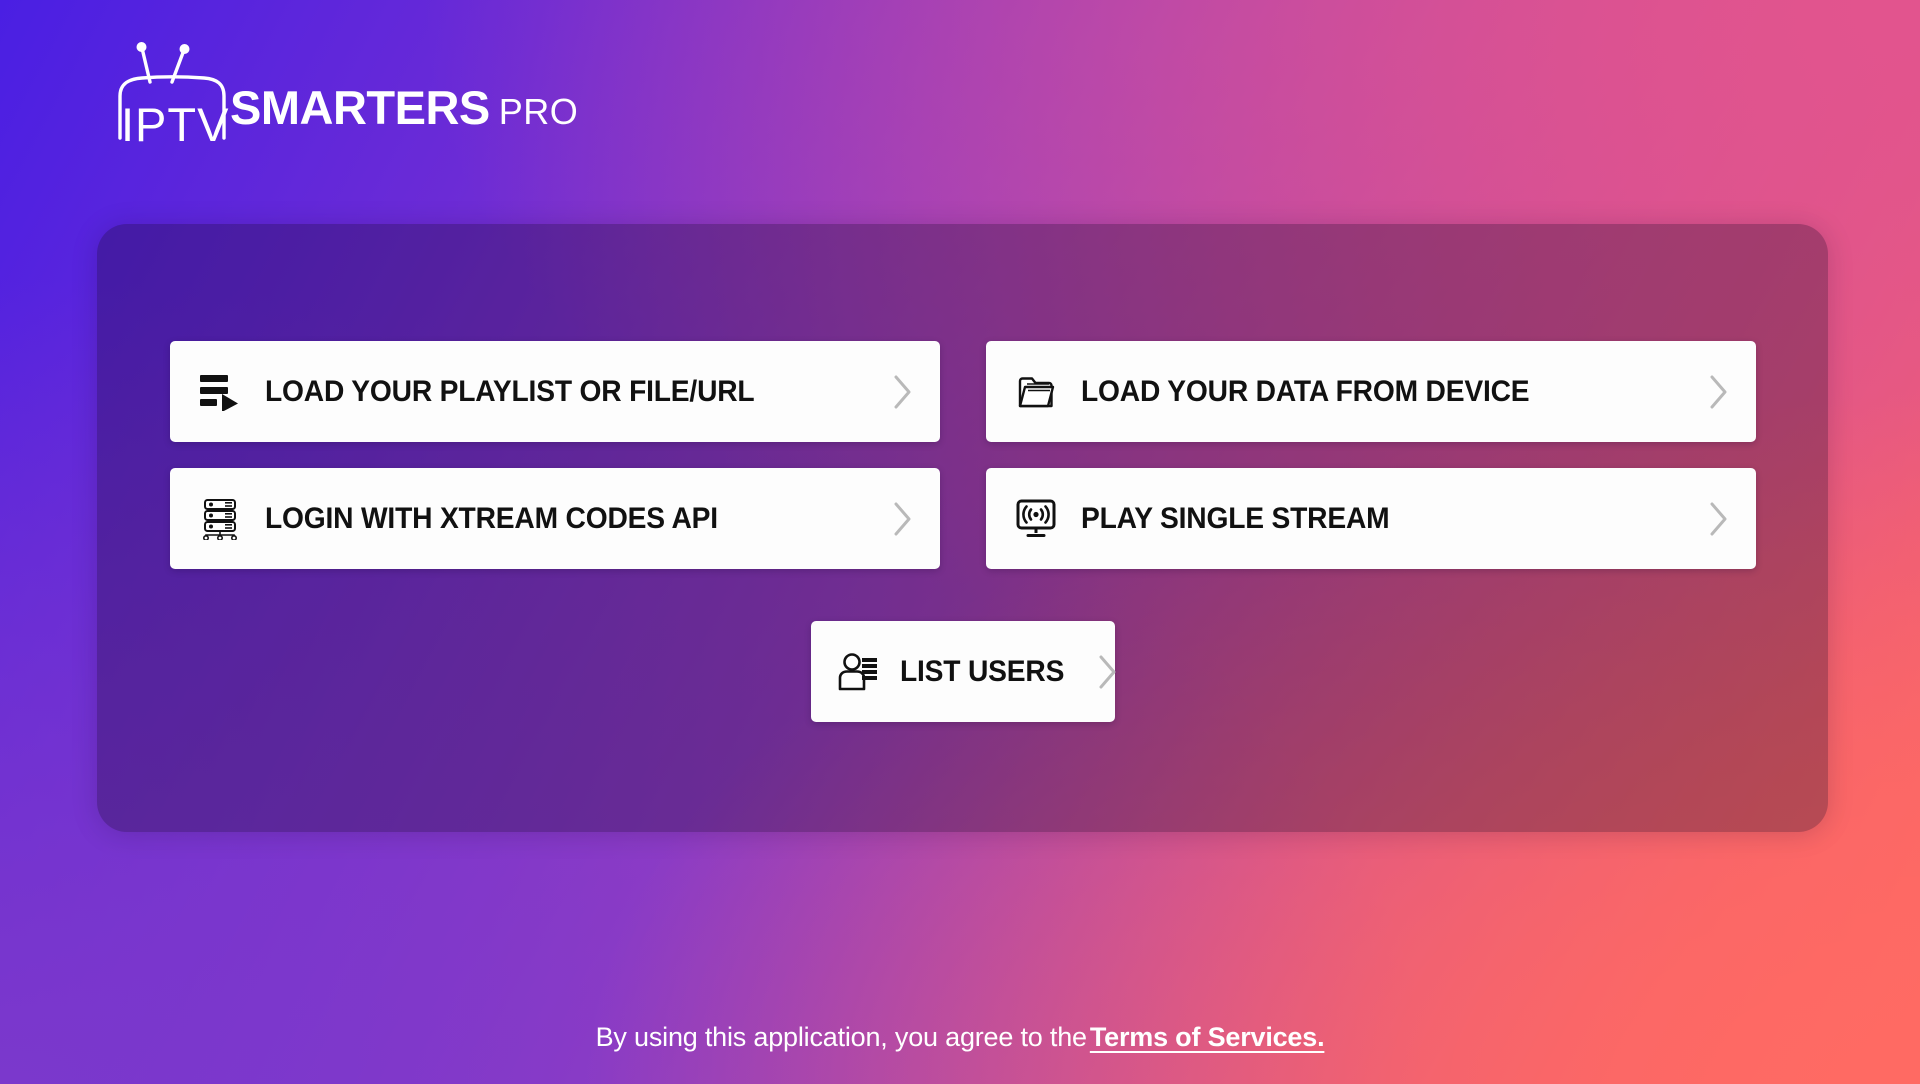 The width and height of the screenshot is (1920, 1084). Describe the element at coordinates (220, 519) in the screenshot. I see `server-rack-icon` at that location.